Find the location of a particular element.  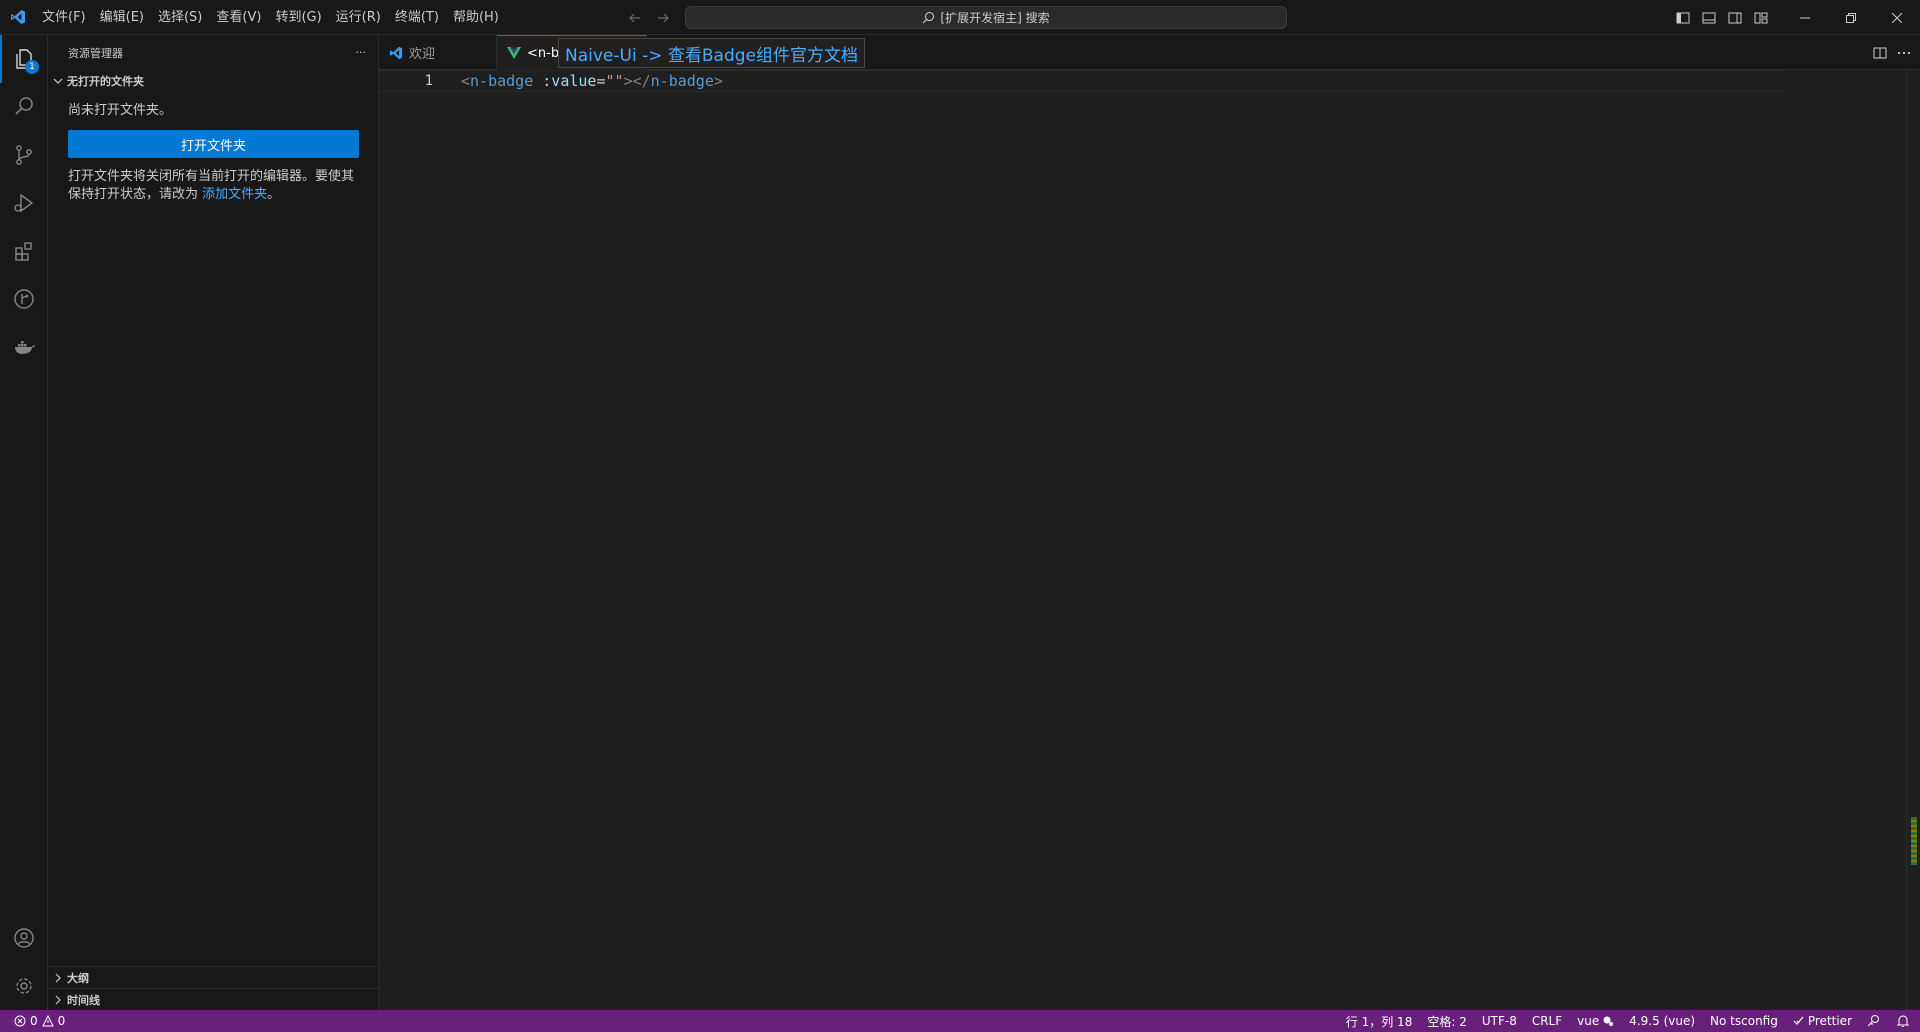

window-controls is located at coordinates (1851, 17).